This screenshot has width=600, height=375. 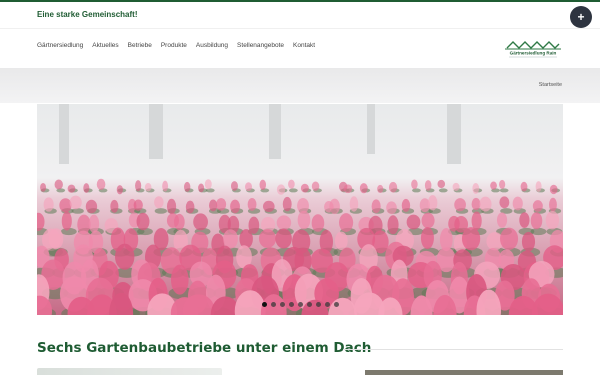 I want to click on section-heading-row: Sechs Gartenbaubetriebe unter einem Dach, so click(x=300, y=350).